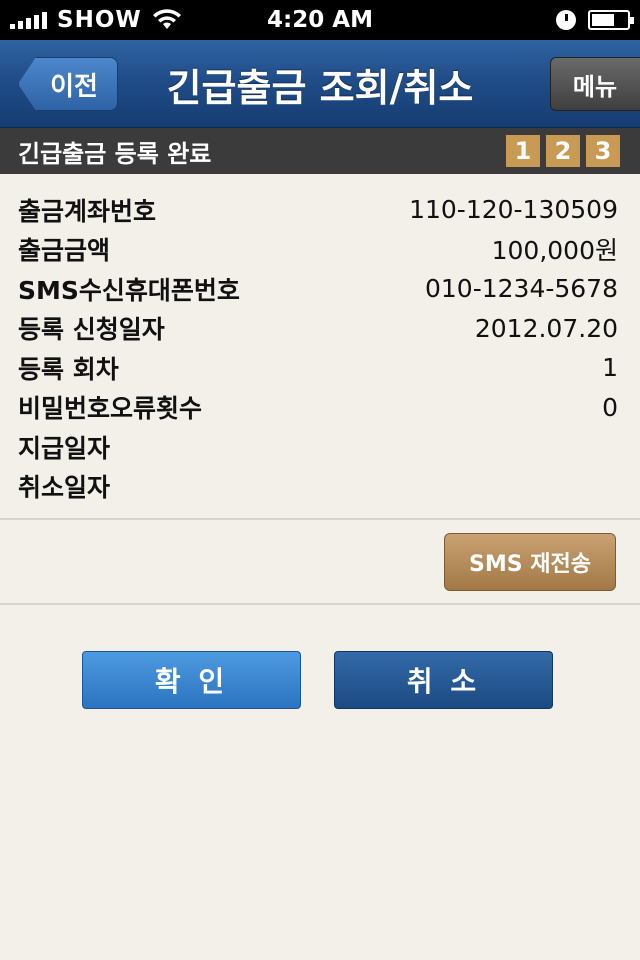  Describe the element at coordinates (554, 251) in the screenshot. I see `row-value: 100,000원` at that location.